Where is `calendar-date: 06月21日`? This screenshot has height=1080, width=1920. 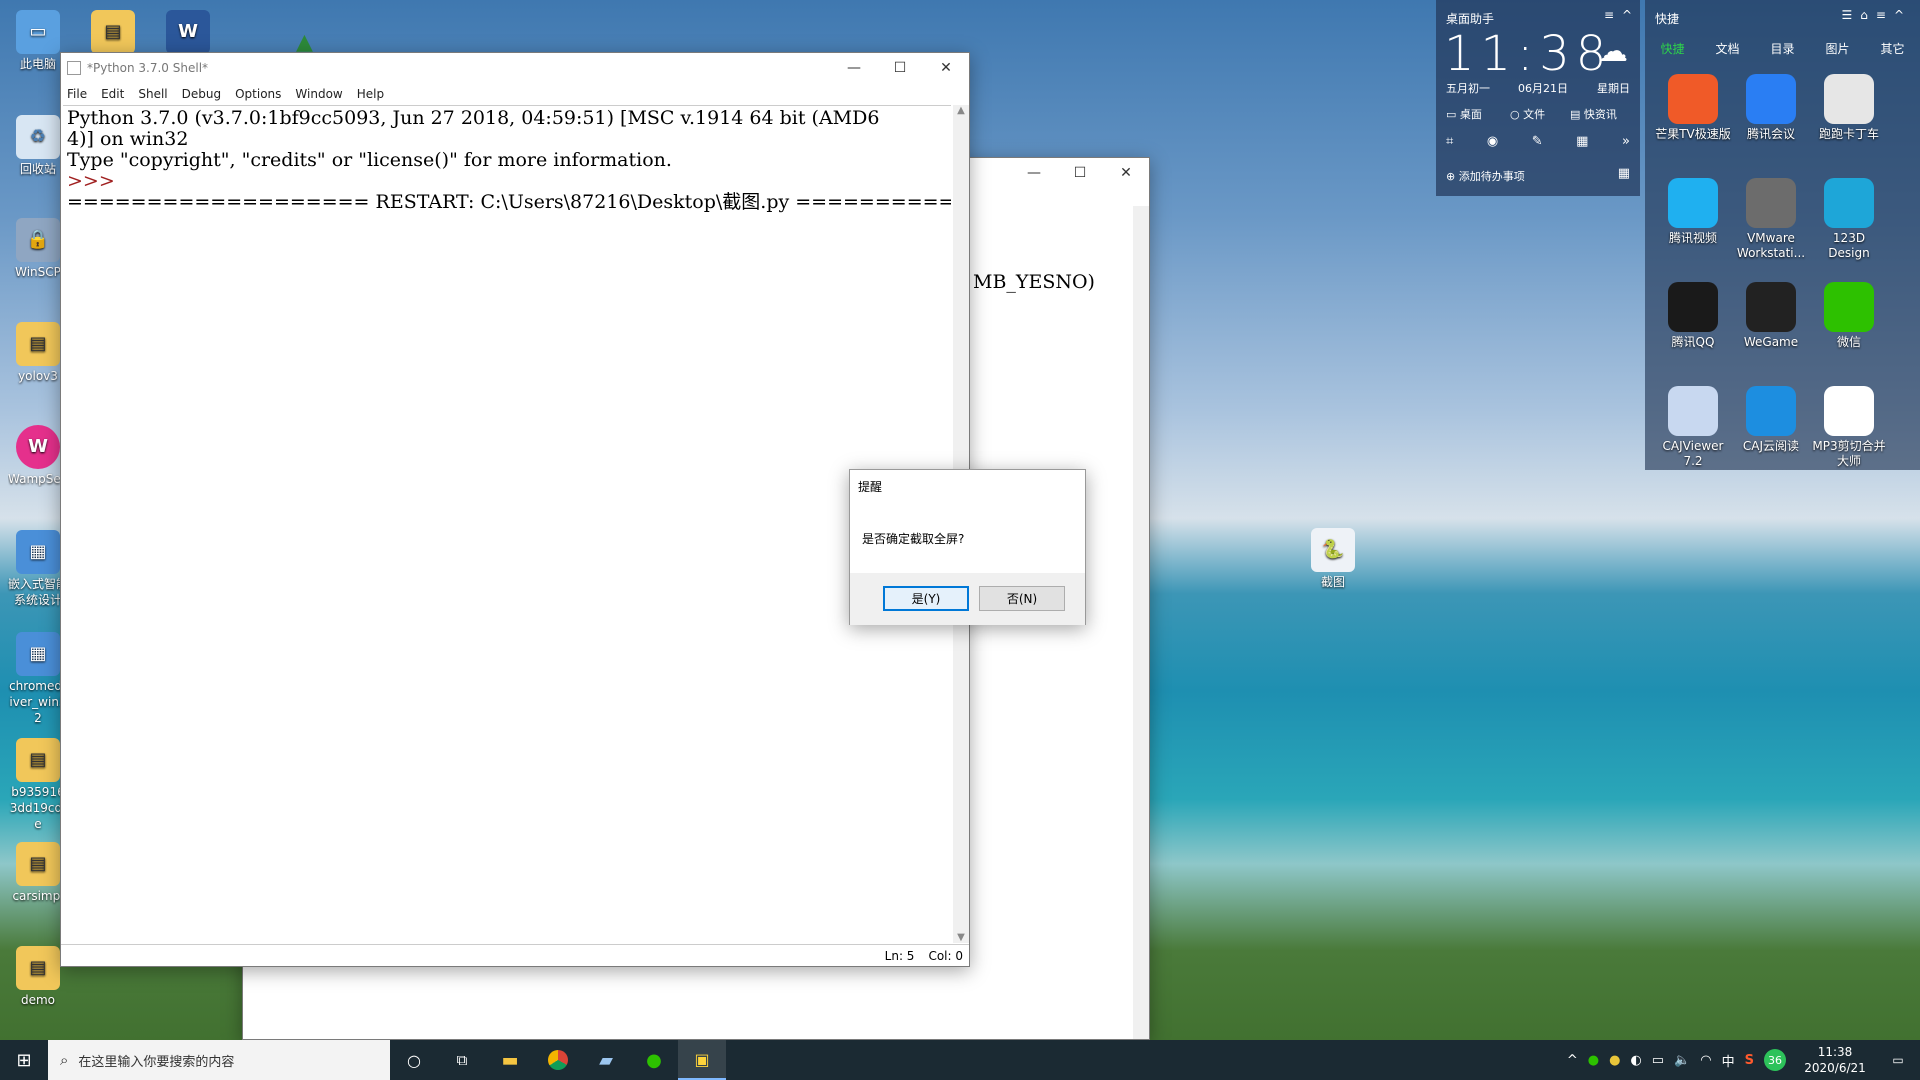 calendar-date: 06月21日 is located at coordinates (1543, 88).